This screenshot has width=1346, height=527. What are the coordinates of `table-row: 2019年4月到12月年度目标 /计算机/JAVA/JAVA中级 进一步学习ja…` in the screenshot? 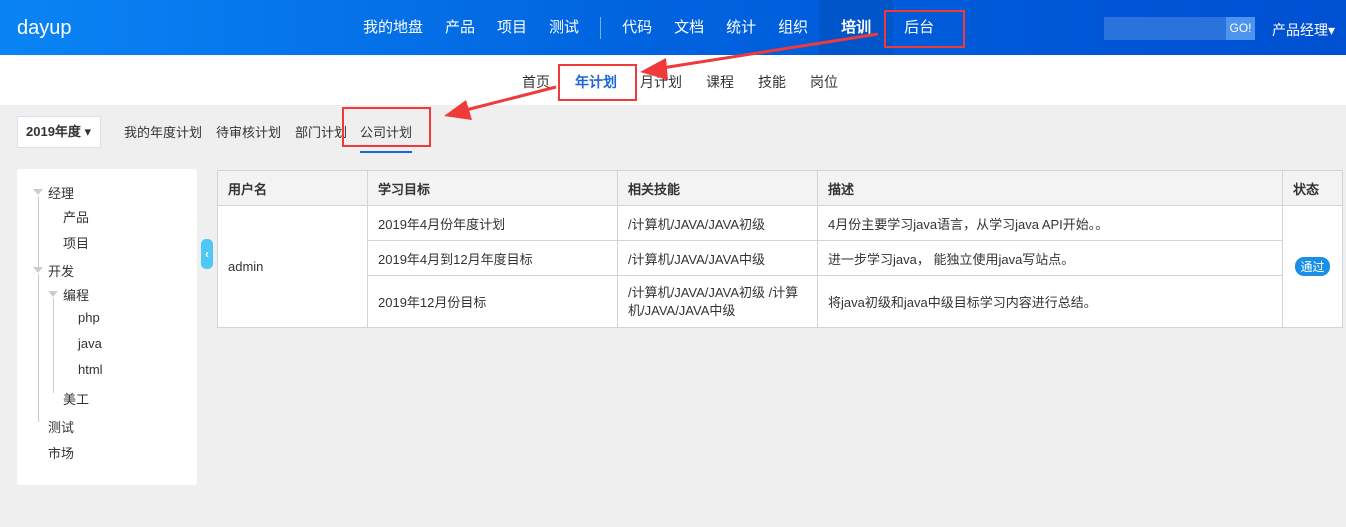 It's located at (780, 258).